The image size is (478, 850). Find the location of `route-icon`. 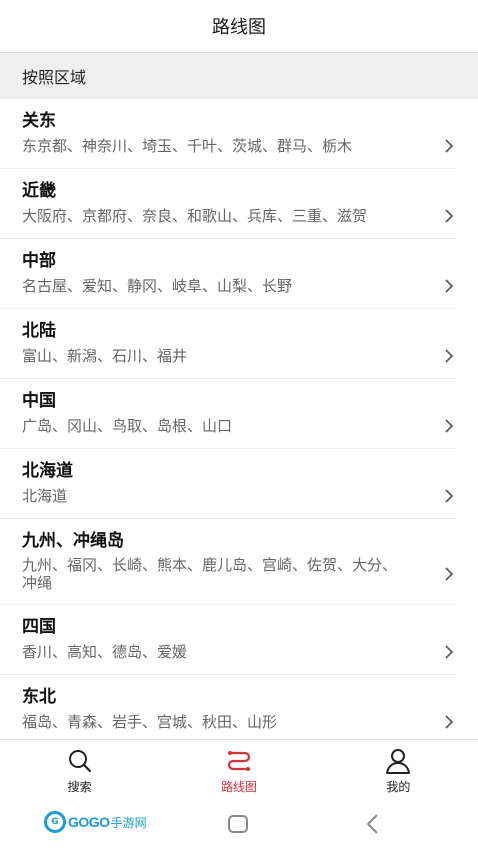

route-icon is located at coordinates (239, 761).